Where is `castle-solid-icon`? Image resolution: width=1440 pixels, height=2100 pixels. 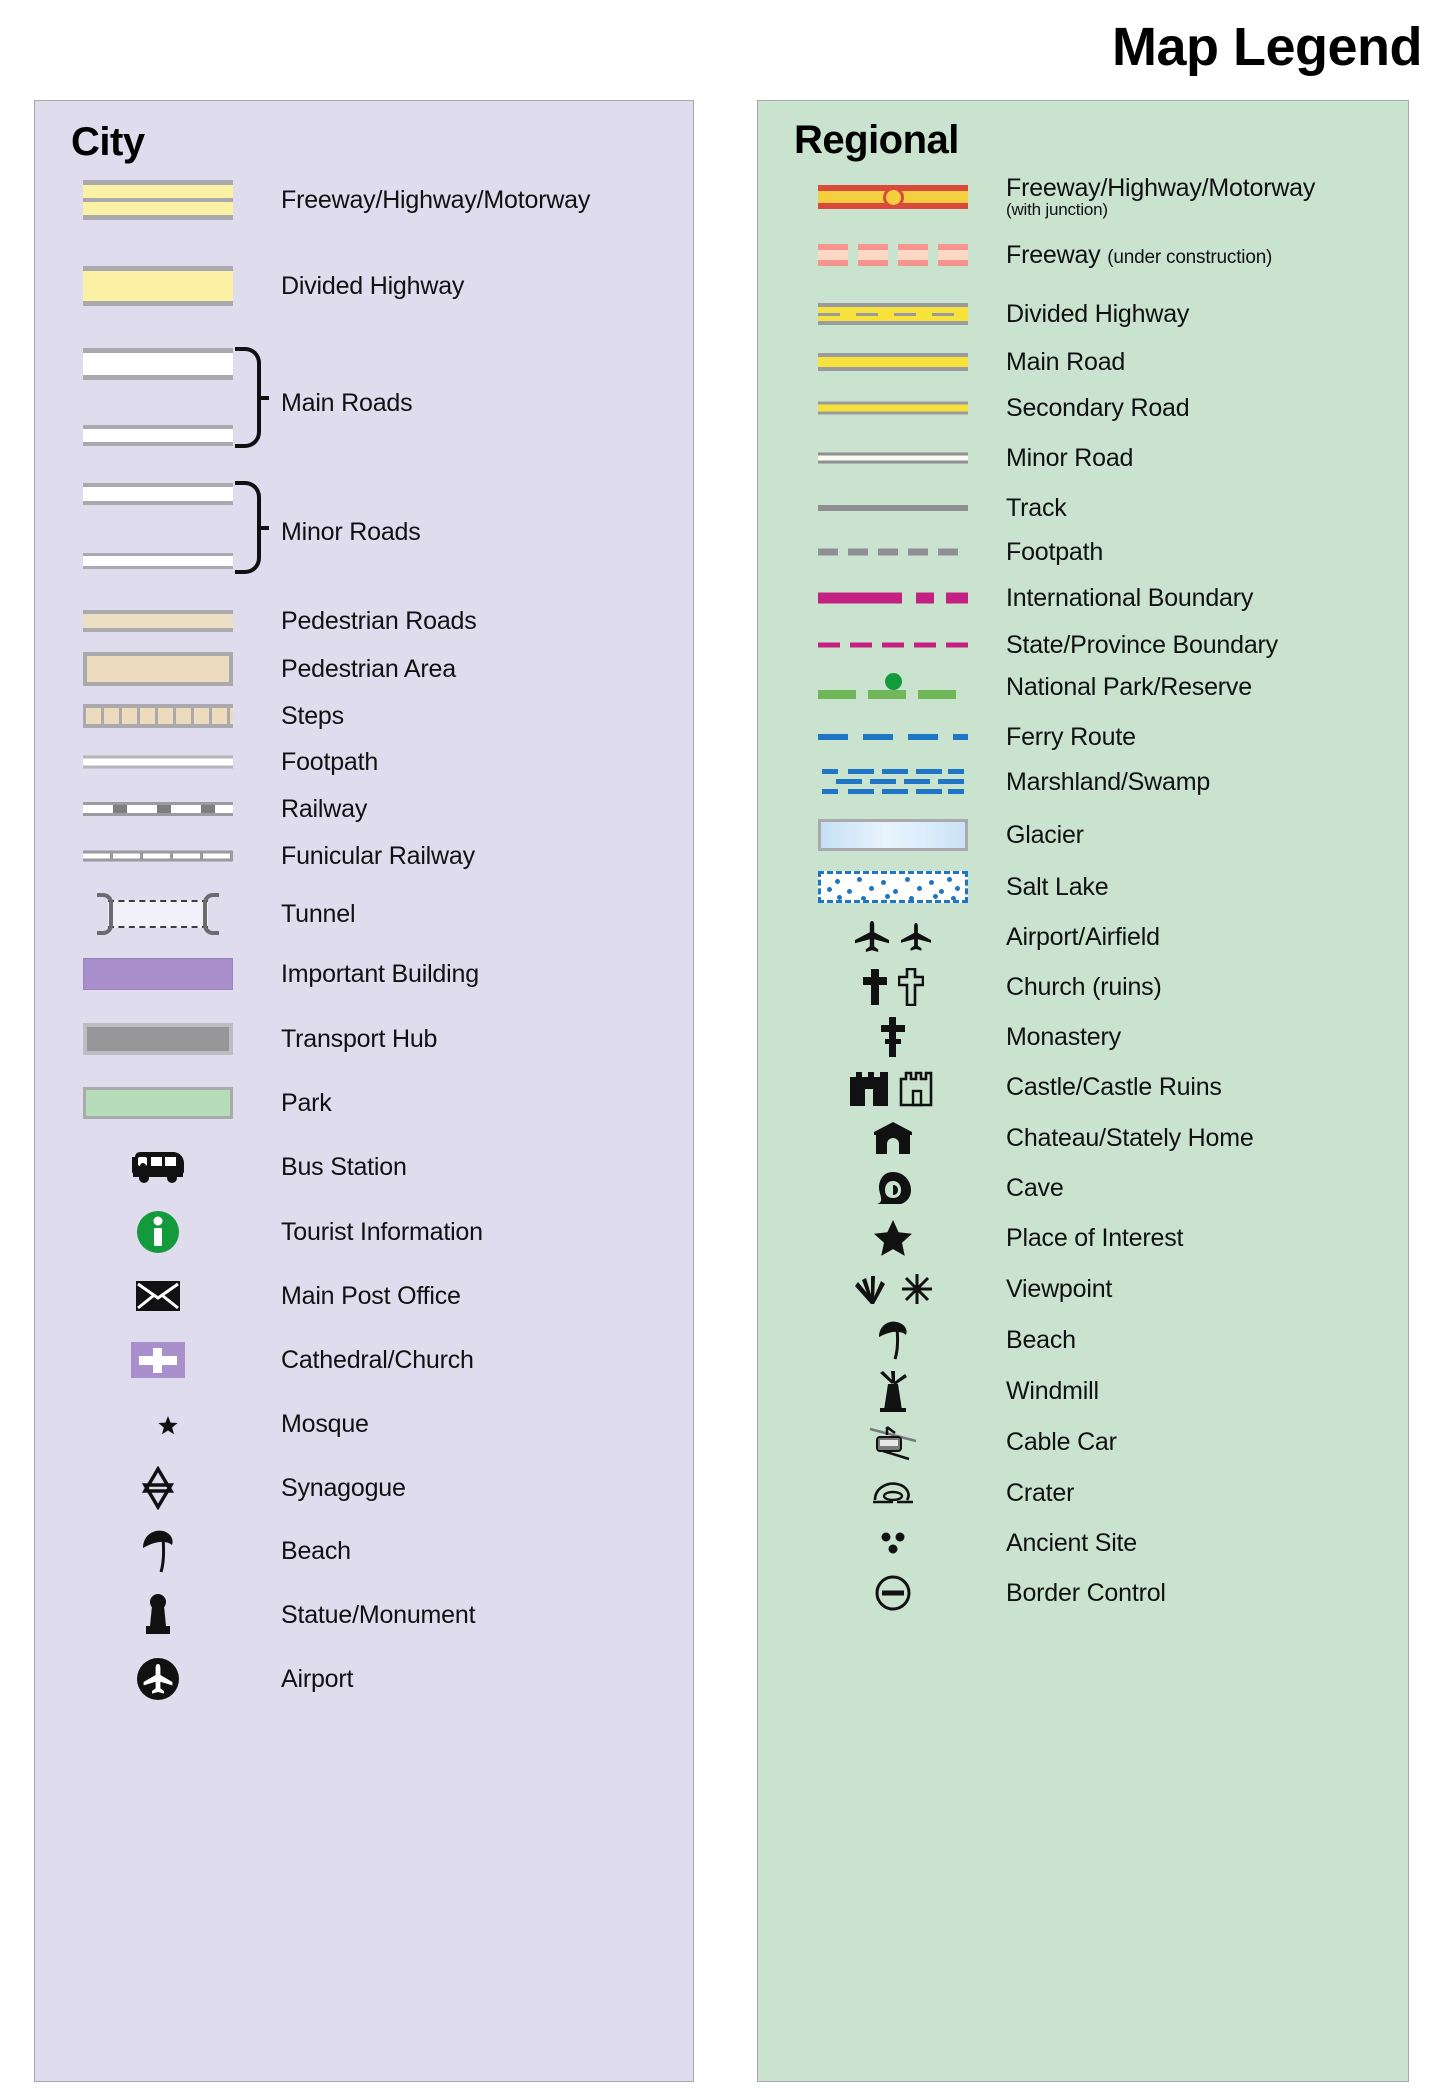 castle-solid-icon is located at coordinates (869, 1089).